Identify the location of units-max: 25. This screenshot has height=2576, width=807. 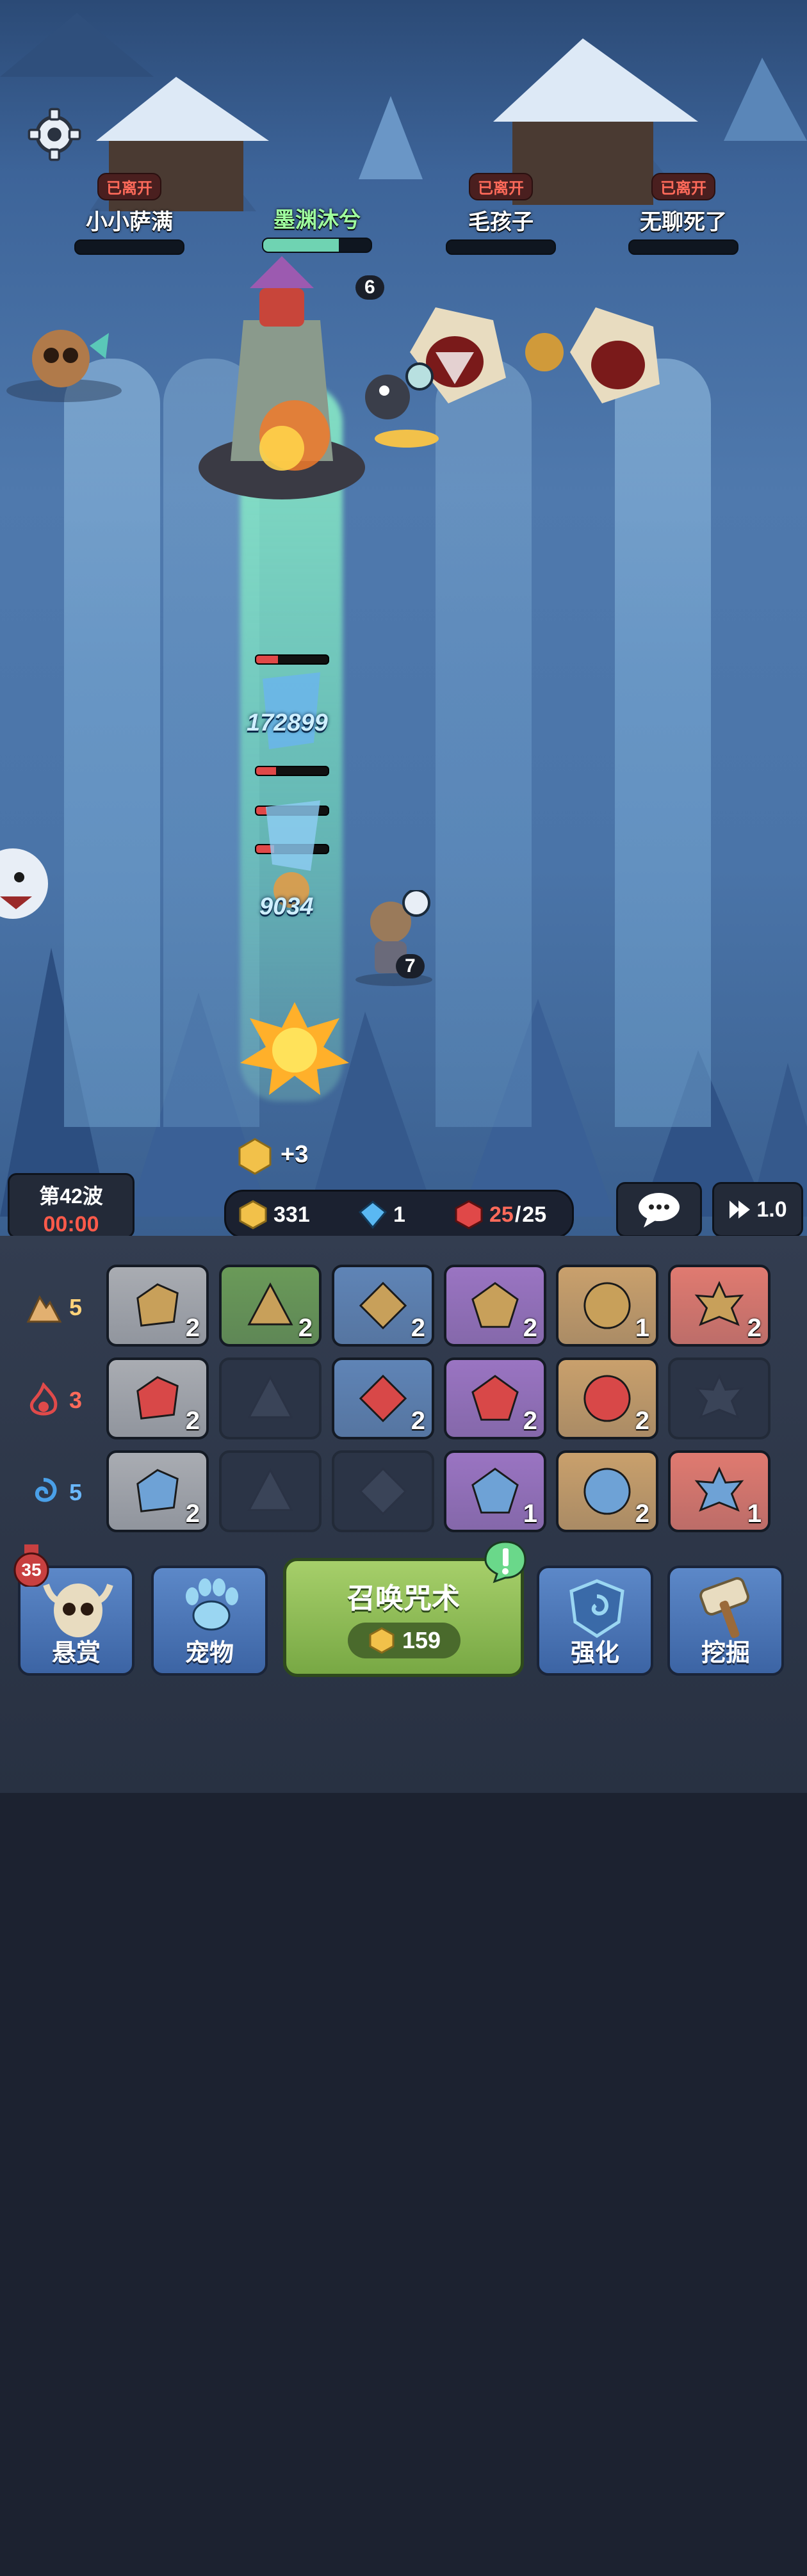
(534, 1214).